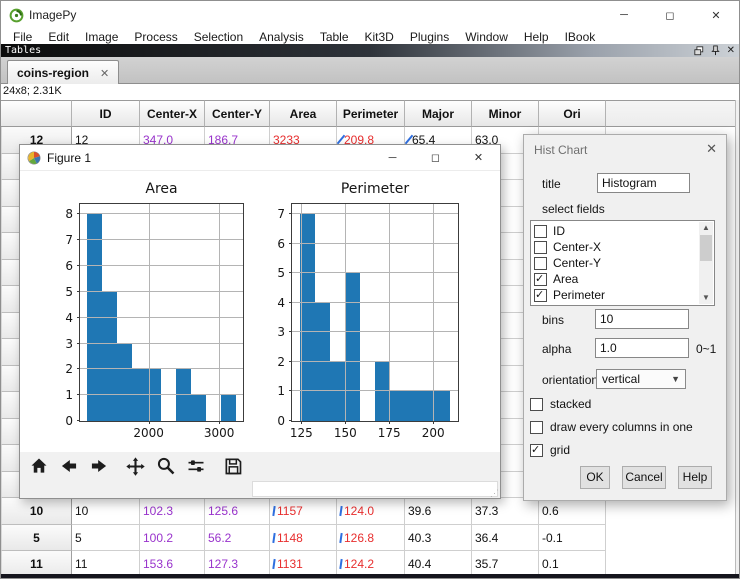 The image size is (740, 579). What do you see at coordinates (260, 158) in the screenshot?
I see `figure-title-bar: Figure 1 ─ ◻ ✕` at bounding box center [260, 158].